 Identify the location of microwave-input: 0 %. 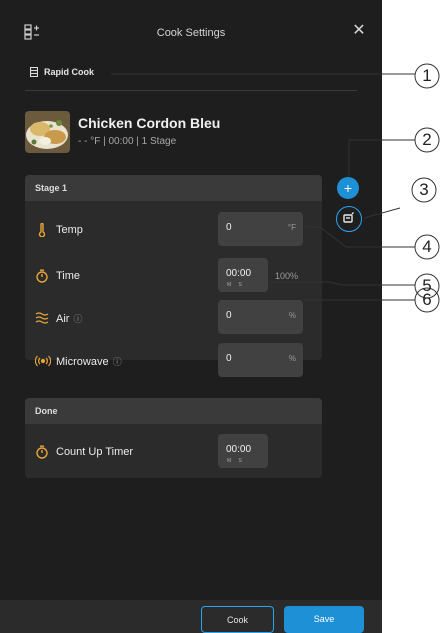
(260, 360).